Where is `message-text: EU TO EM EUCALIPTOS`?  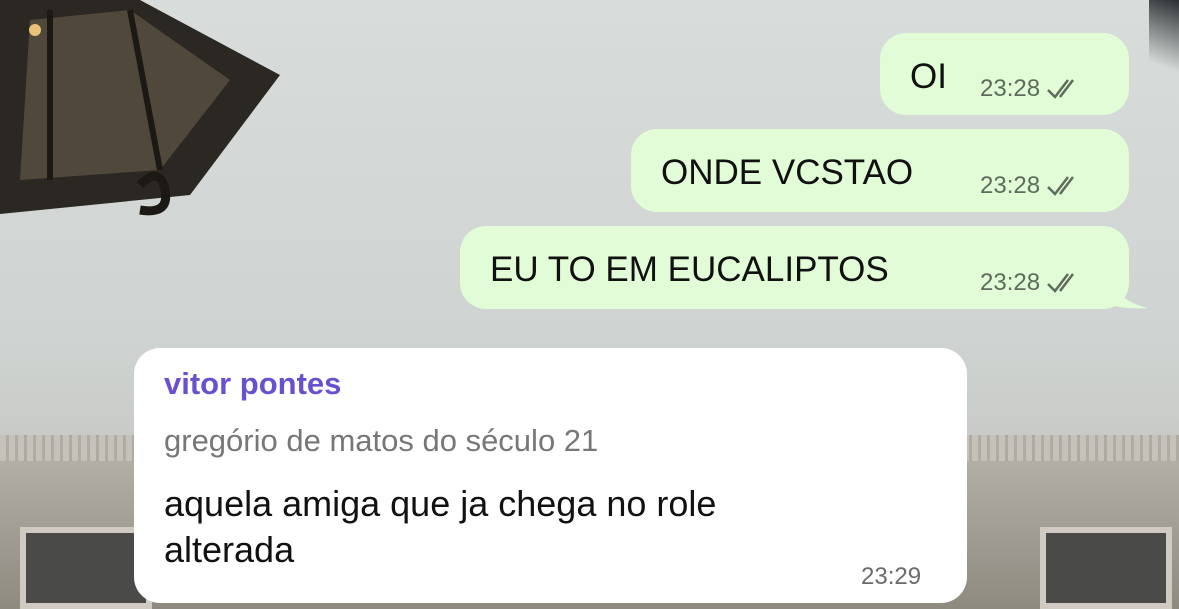
message-text: EU TO EM EUCALIPTOS is located at coordinates (689, 269).